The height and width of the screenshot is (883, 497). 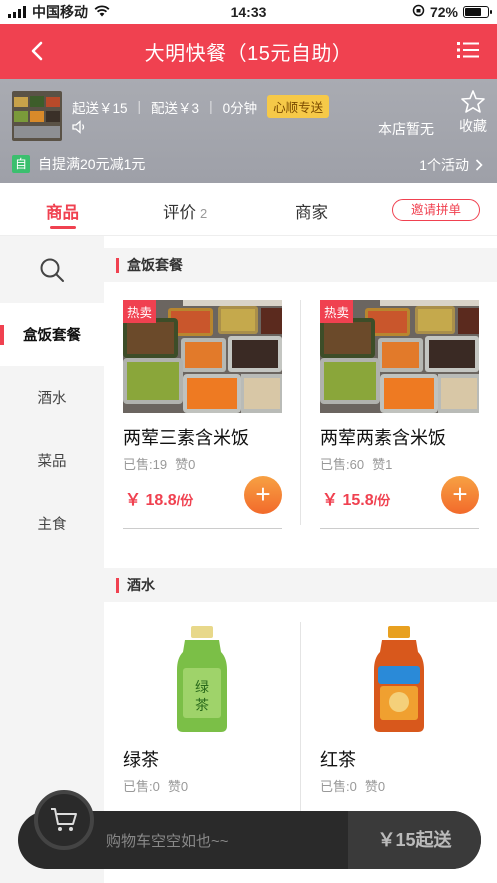 What do you see at coordinates (38, 51) in the screenshot?
I see `chevron-left-icon` at bounding box center [38, 51].